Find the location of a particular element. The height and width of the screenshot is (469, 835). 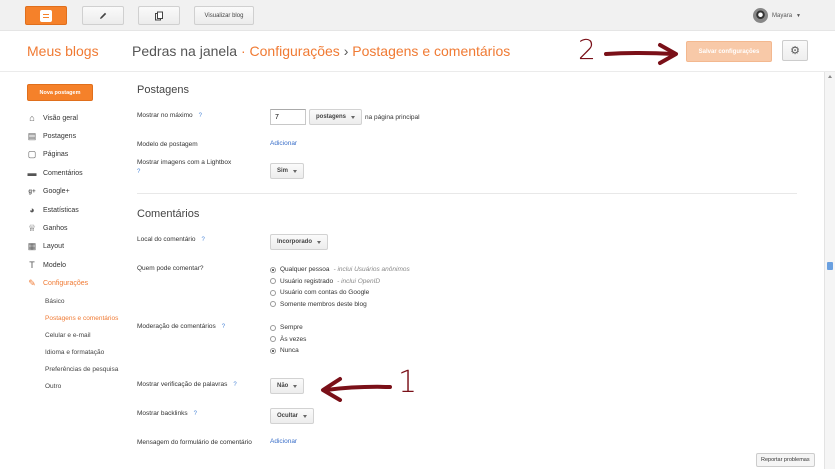

blog-name: Pedras na janela is located at coordinates (184, 51).